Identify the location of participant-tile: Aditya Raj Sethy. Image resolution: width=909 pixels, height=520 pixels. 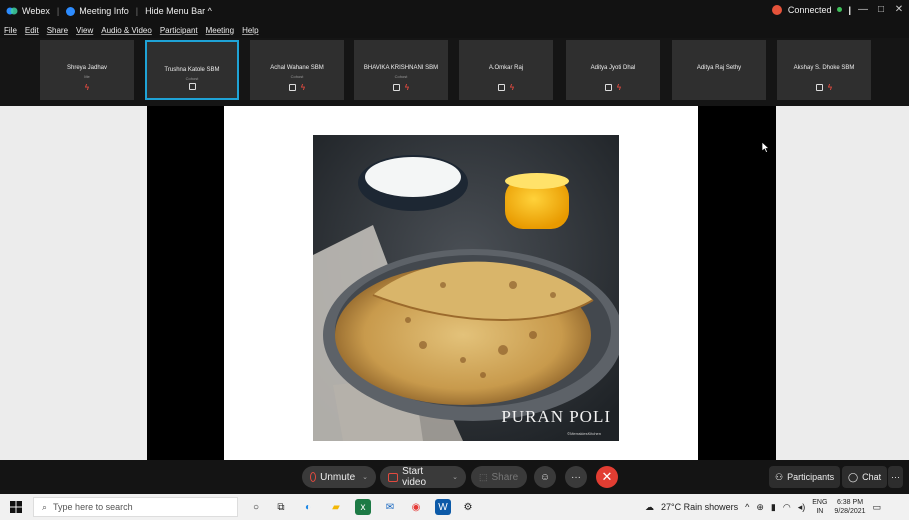
(719, 70).